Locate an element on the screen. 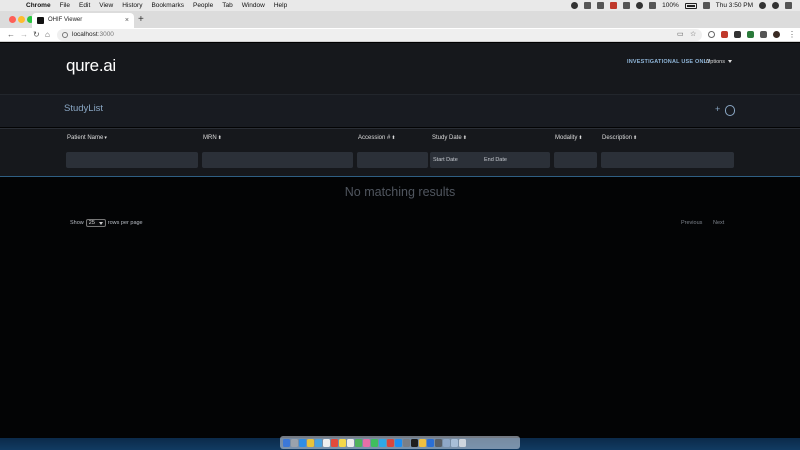 This screenshot has width=800, height=450. contacts-icon is located at coordinates (326, 442).